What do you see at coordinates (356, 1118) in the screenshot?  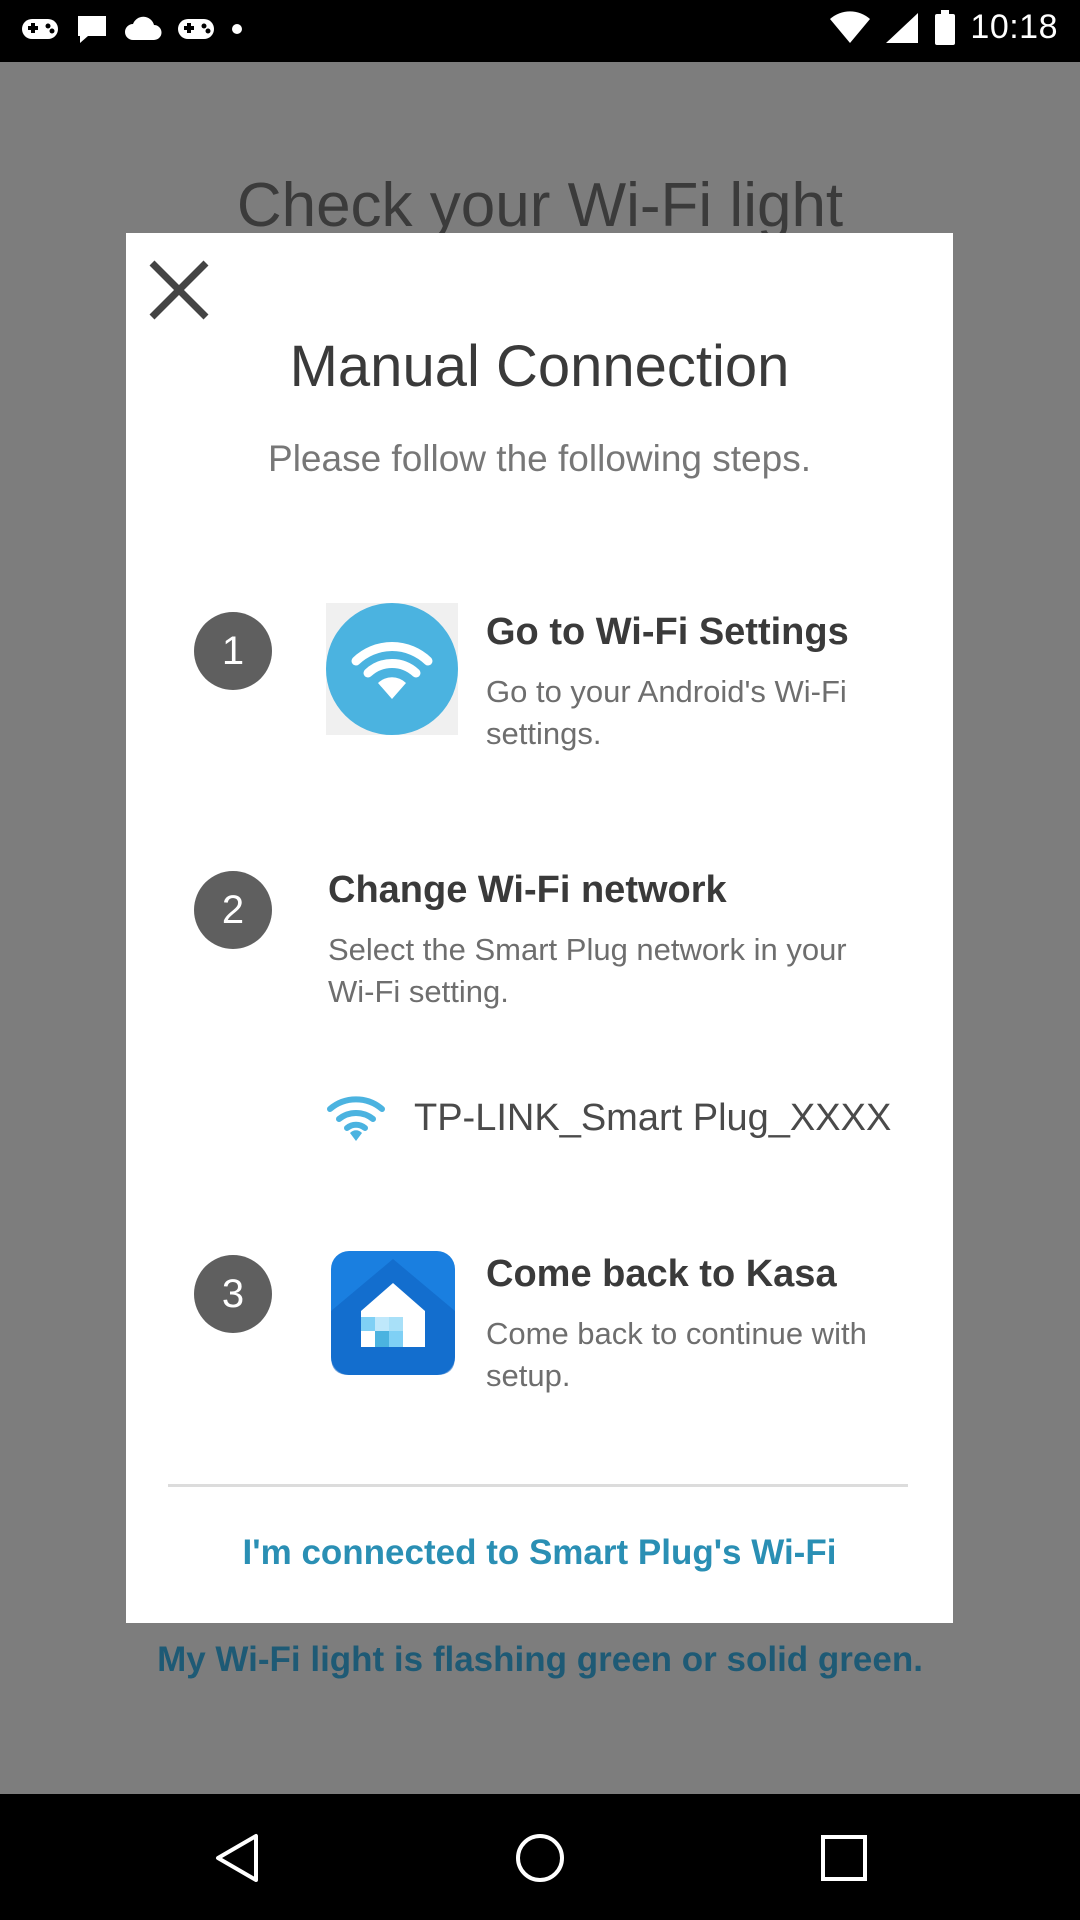 I see `wifi-small-icon` at bounding box center [356, 1118].